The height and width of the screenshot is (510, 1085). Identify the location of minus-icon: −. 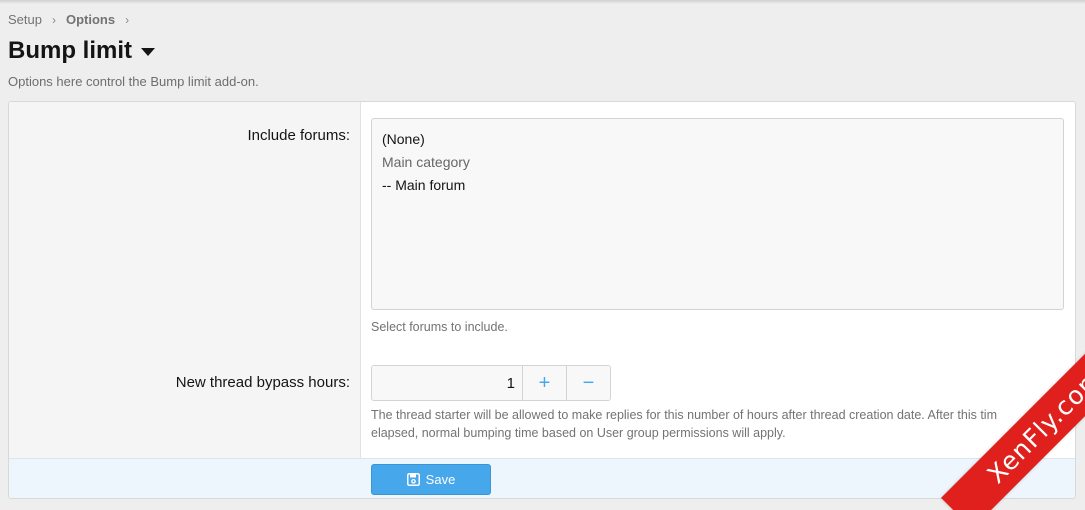
(588, 383).